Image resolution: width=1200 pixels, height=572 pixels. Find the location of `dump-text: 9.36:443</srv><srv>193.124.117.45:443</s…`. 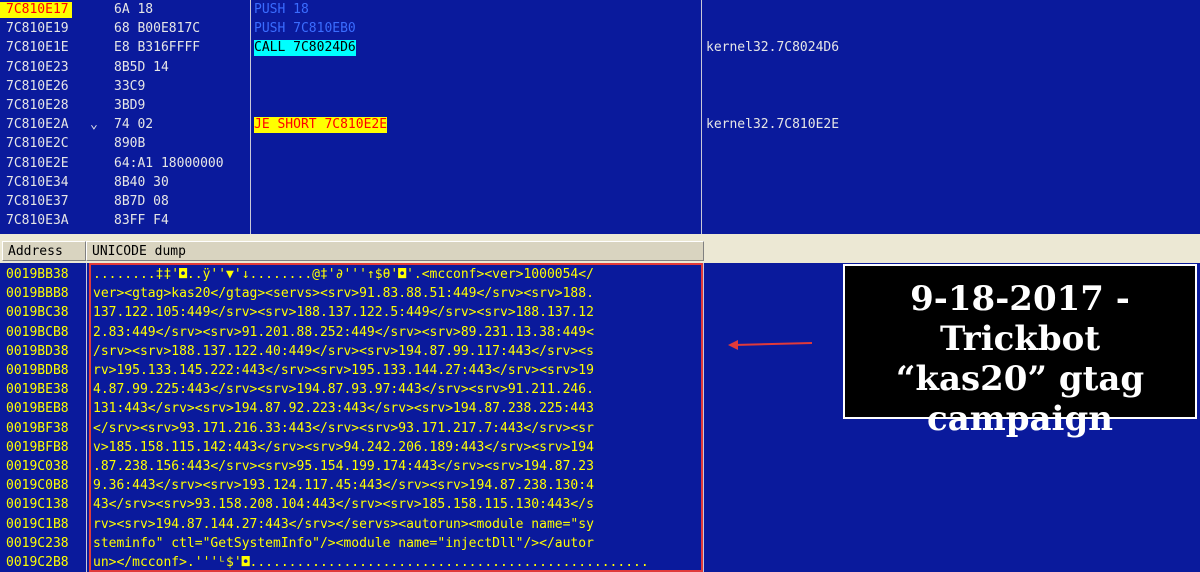

dump-text: 9.36:443</srv><srv>193.124.117.45:443</s… is located at coordinates (343, 486).